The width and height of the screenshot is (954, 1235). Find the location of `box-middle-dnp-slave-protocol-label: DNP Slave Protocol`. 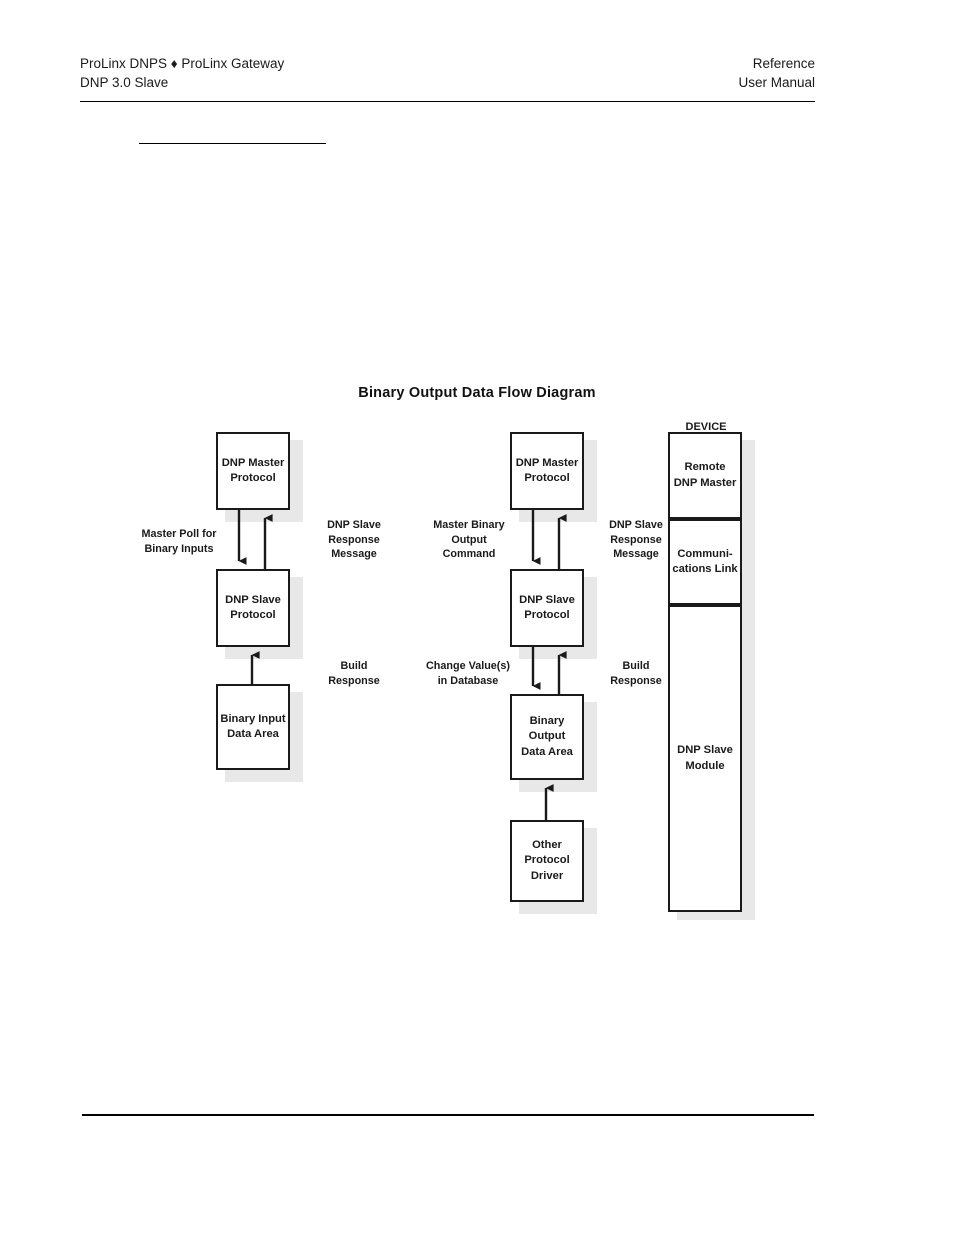

box-middle-dnp-slave-protocol-label: DNP Slave Protocol is located at coordinates (547, 607).